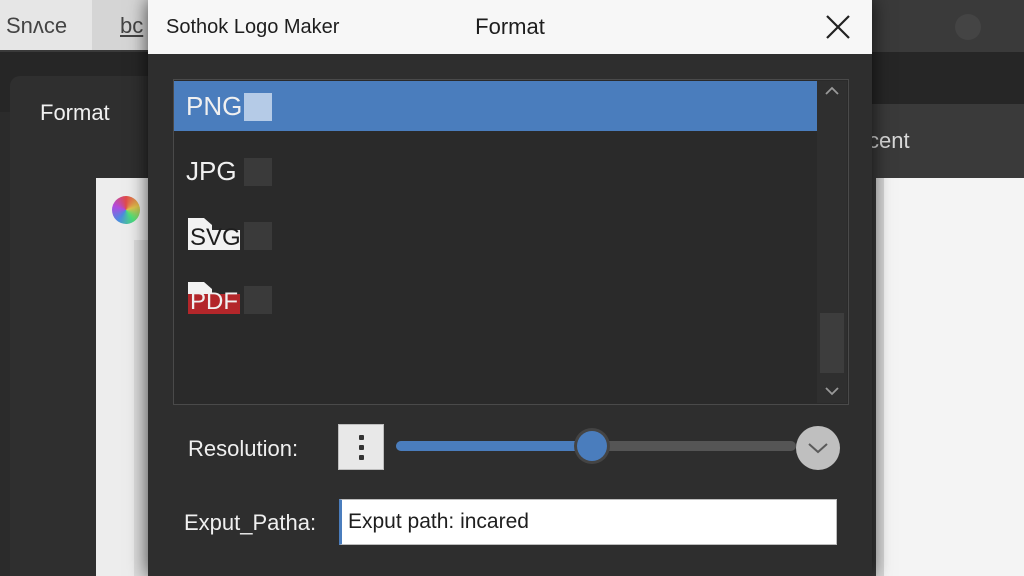 The height and width of the screenshot is (576, 1024). Describe the element at coordinates (588, 522) in the screenshot. I see `output-path-input` at that location.